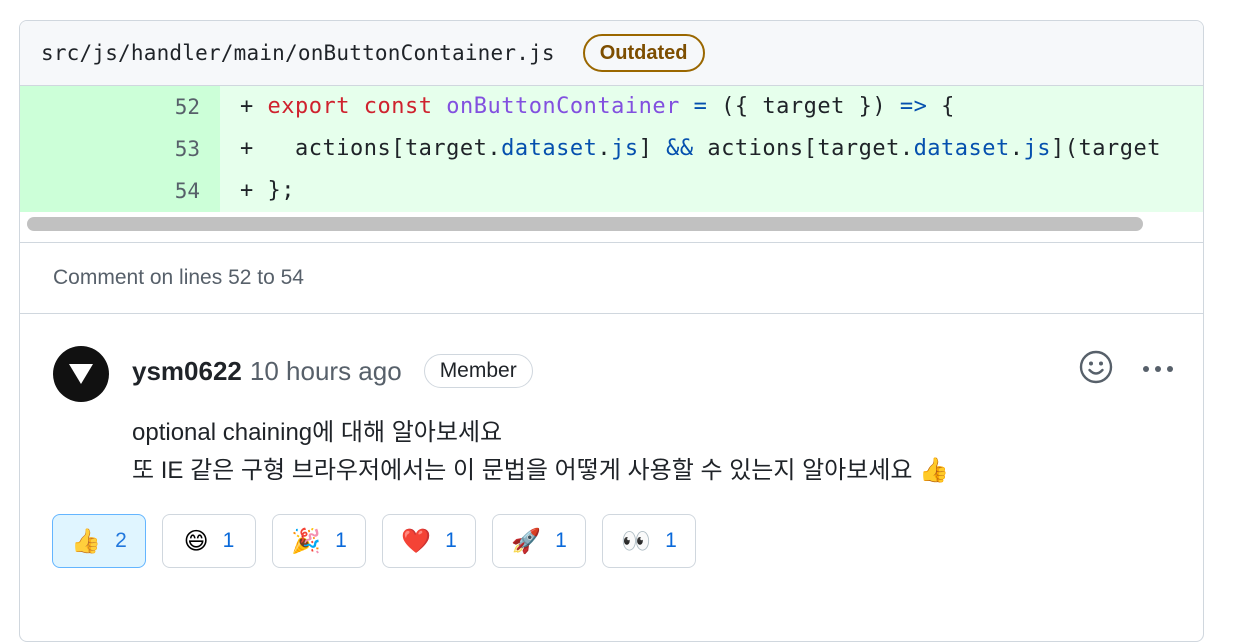  I want to click on reaction-thumbs-up-button: 👍 2, so click(99, 541).